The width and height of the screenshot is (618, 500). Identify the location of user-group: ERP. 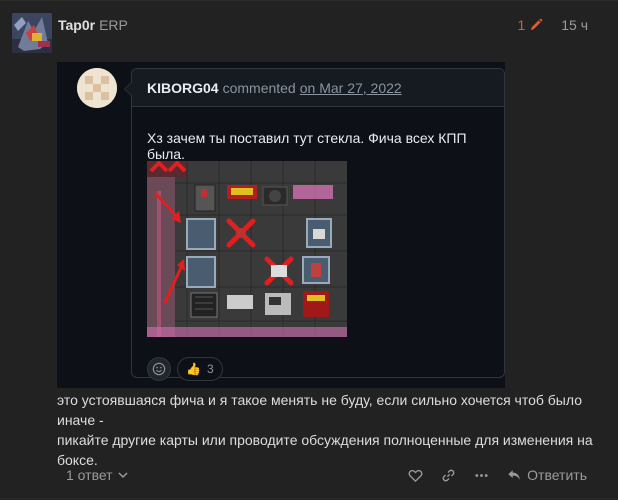
(113, 25).